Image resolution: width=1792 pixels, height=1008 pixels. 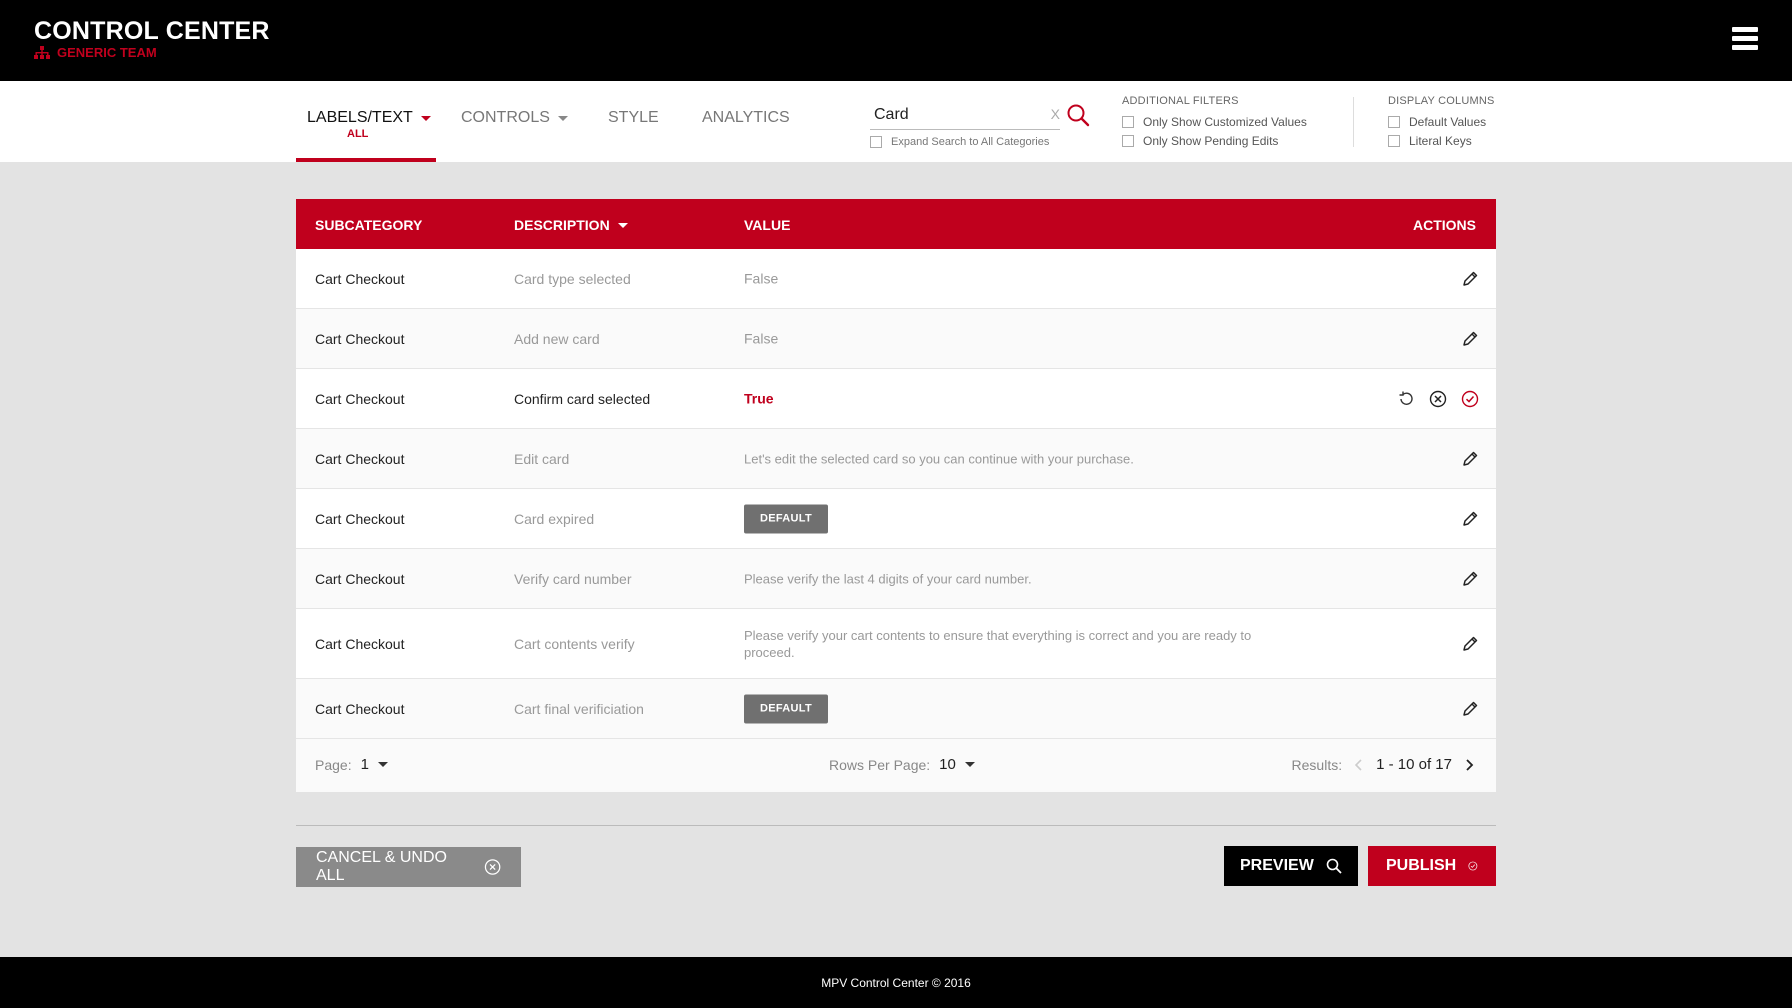 What do you see at coordinates (1470, 399) in the screenshot?
I see `confirm-check-circle-icon` at bounding box center [1470, 399].